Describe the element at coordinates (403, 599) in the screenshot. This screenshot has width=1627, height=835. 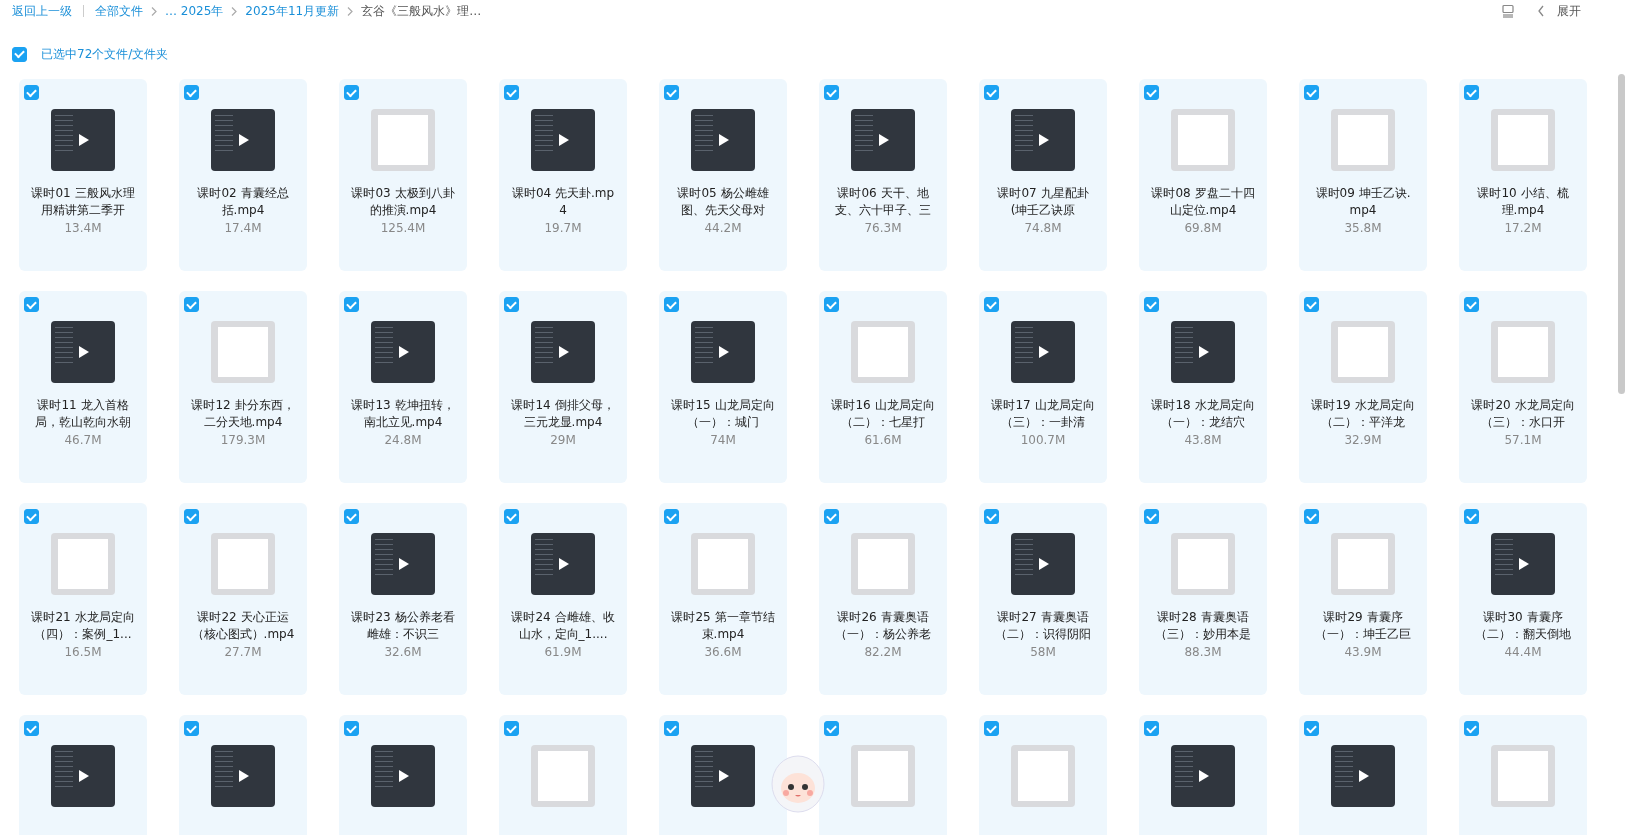
I see `file-card: 课时23 杨公养老看 雌雄：不识三 32.6M` at that location.